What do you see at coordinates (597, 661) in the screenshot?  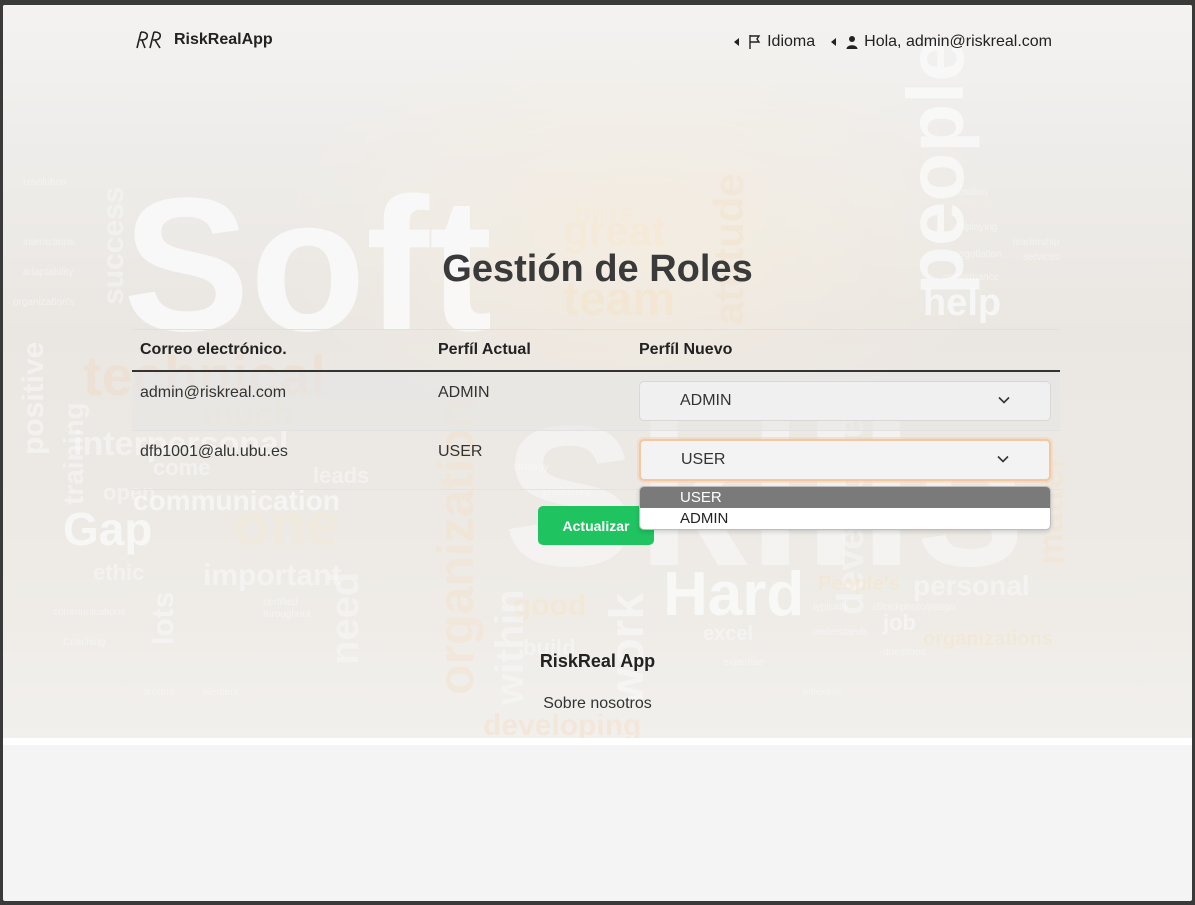 I see `footer-title: RiskReal App` at bounding box center [597, 661].